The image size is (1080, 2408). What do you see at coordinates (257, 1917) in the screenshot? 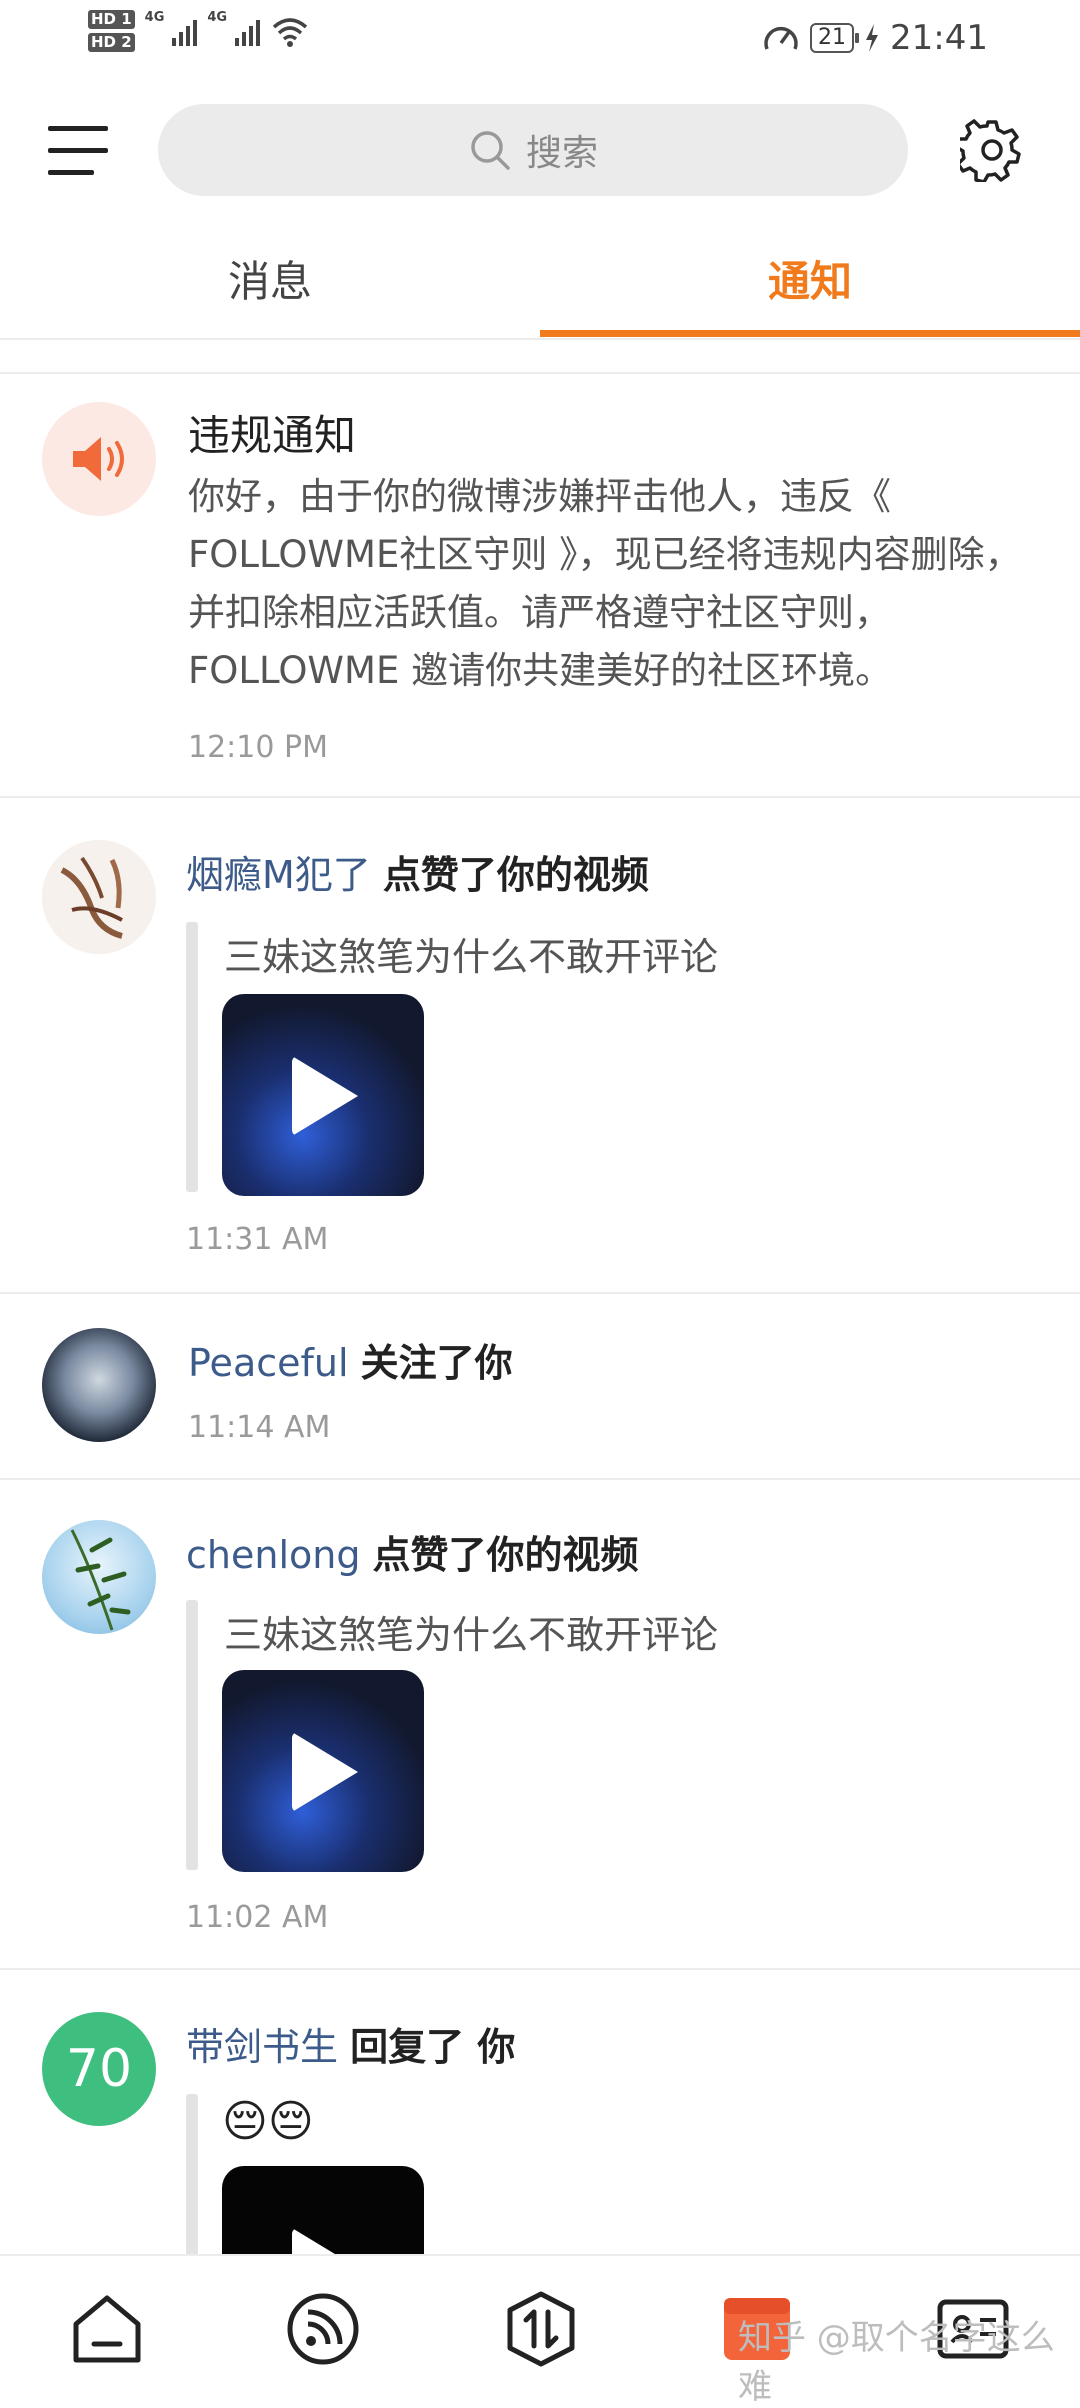
I see `timestamp: 11:02 AM` at bounding box center [257, 1917].